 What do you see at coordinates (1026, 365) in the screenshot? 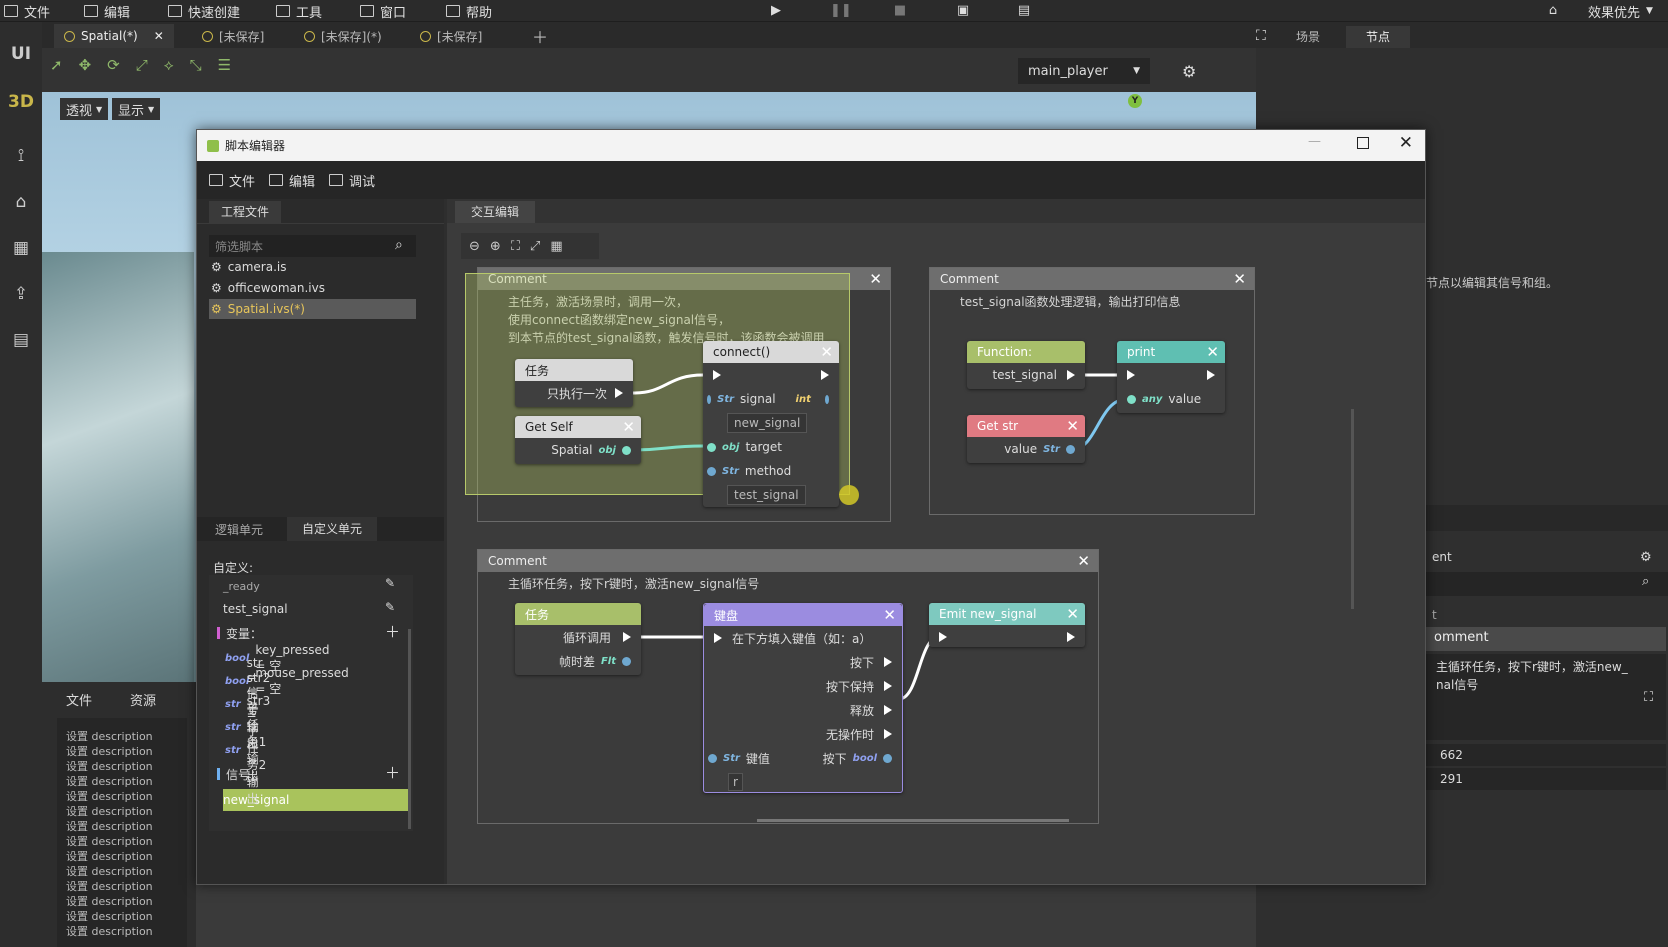
I see `node-function: Function: test_signal` at bounding box center [1026, 365].